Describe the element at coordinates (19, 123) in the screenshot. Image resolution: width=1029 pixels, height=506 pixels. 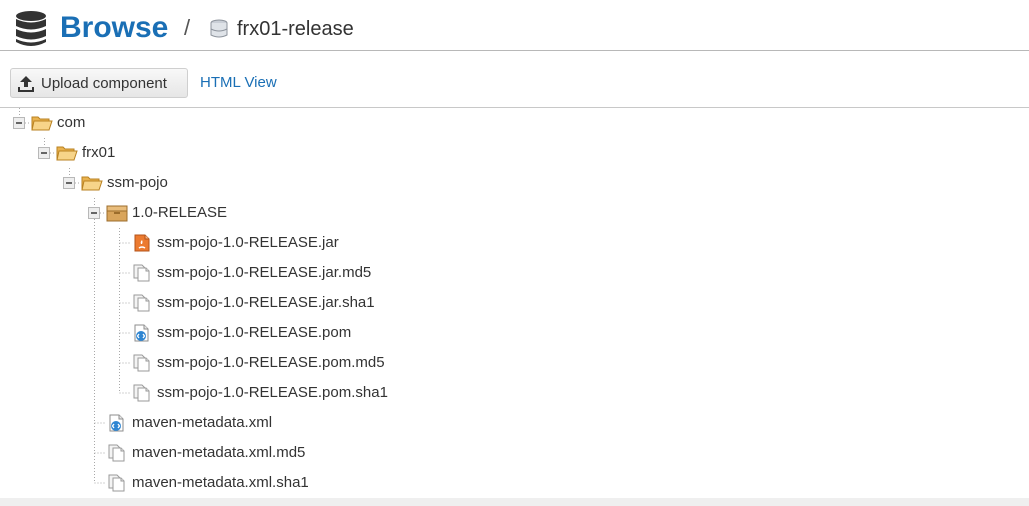
I see `tree-toggle-com` at that location.